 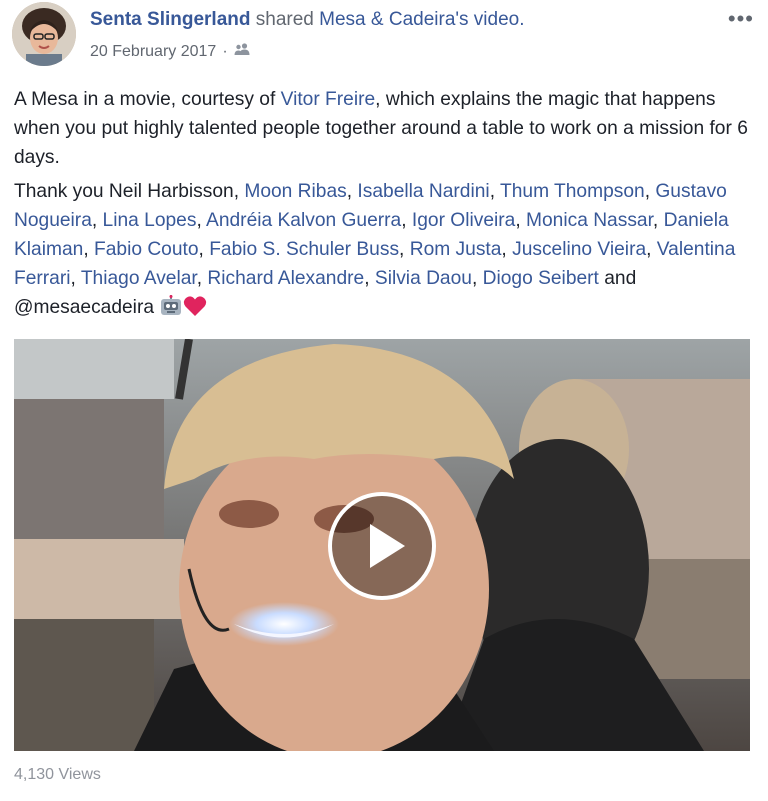 I want to click on mention-link: Diogo Seibert, so click(x=541, y=278).